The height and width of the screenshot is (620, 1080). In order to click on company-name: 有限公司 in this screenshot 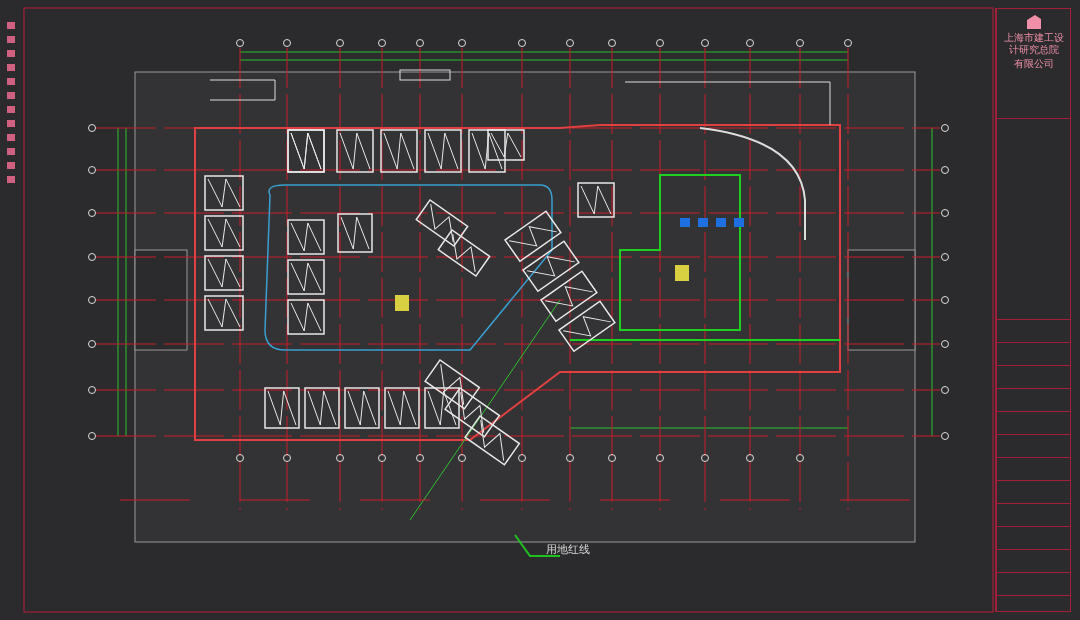, I will do `click(1033, 64)`.